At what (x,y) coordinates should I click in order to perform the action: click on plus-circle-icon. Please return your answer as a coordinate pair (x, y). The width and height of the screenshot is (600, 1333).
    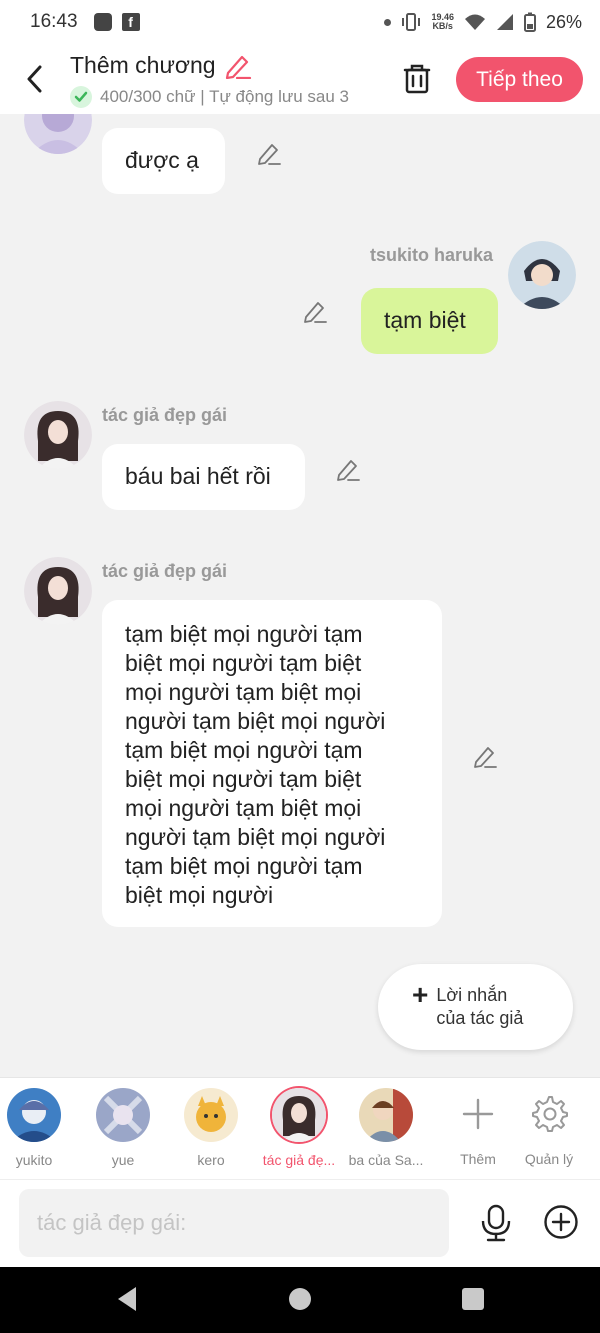
    Looking at the image, I should click on (561, 1222).